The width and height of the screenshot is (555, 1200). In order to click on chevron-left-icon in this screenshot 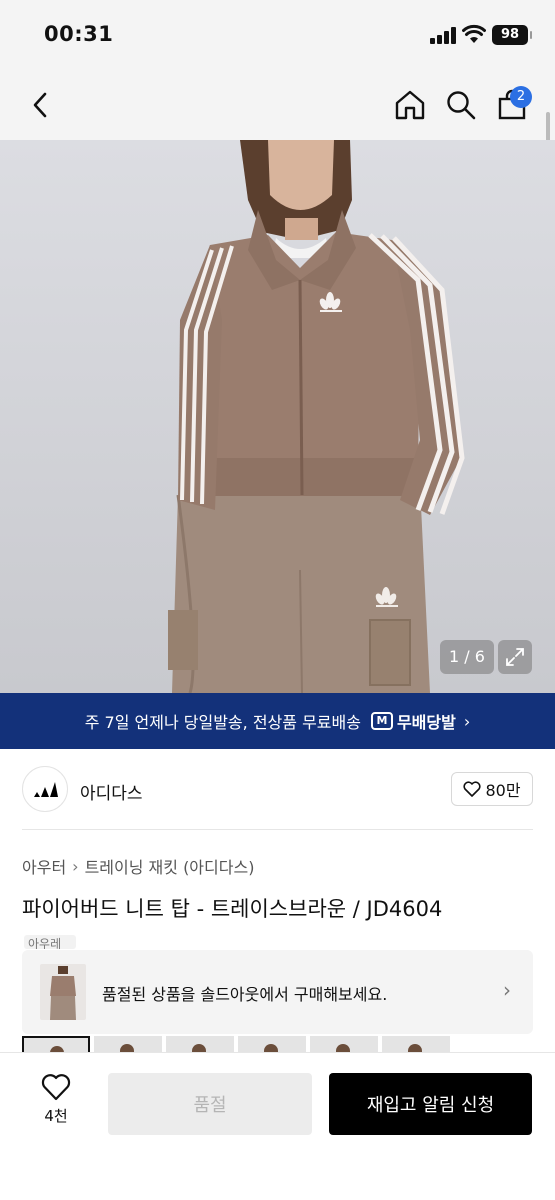, I will do `click(40, 105)`.